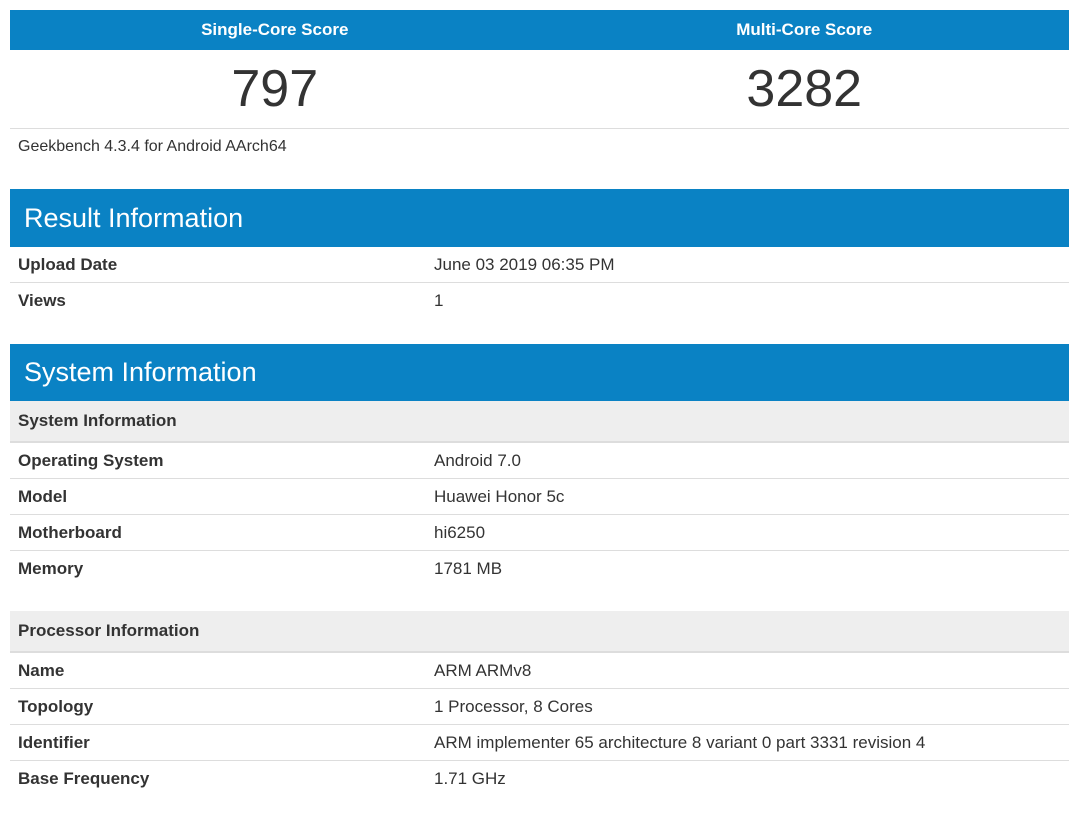  I want to click on row-key: Memory, so click(51, 568).